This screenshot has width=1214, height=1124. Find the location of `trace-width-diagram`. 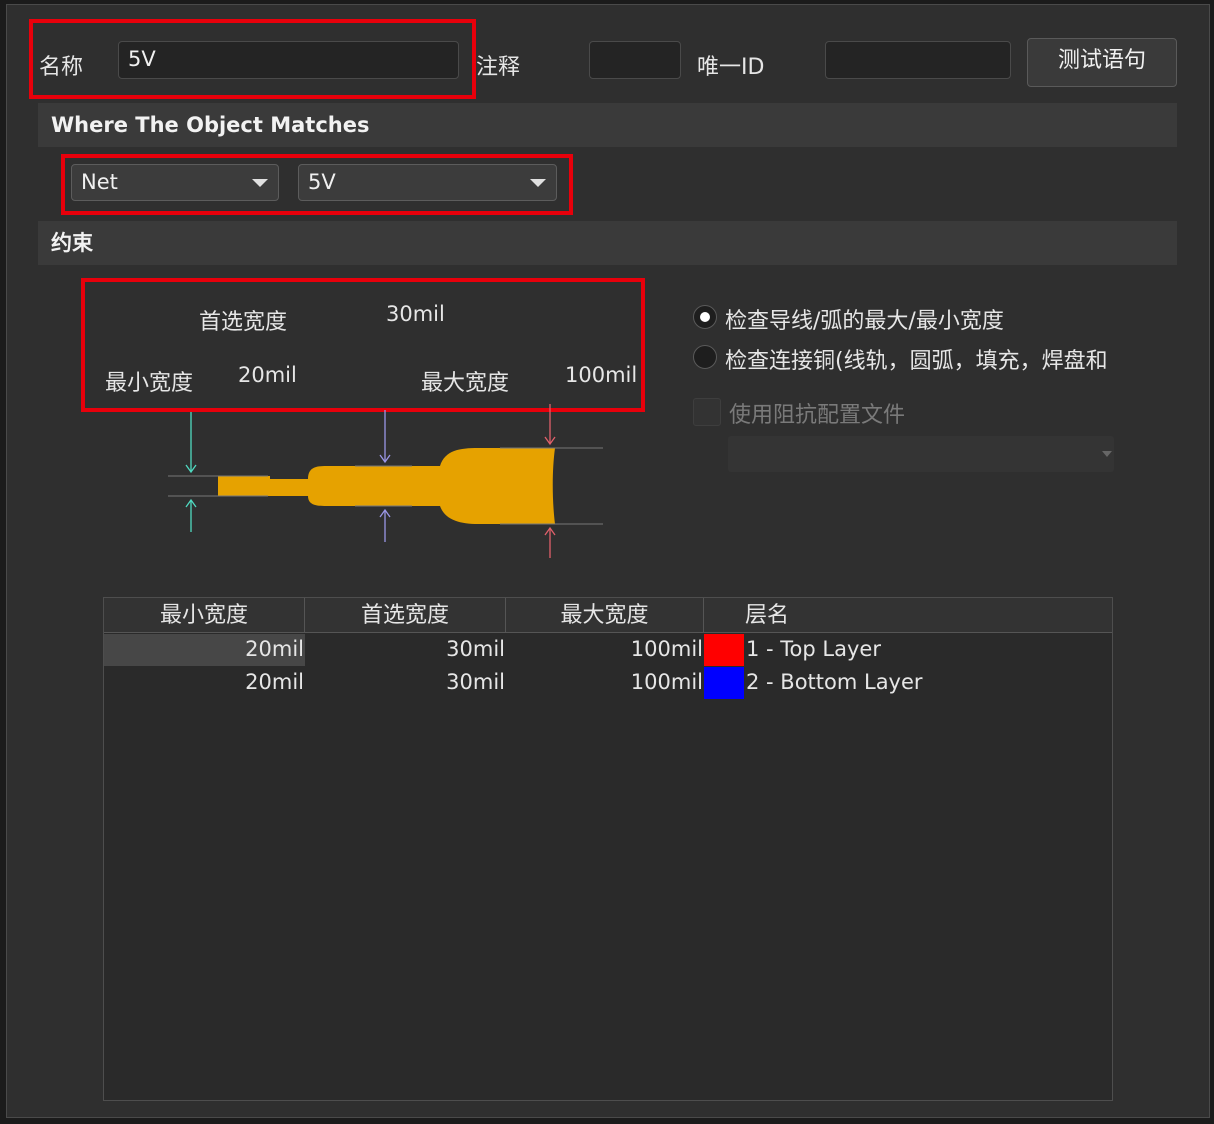

trace-width-diagram is located at coordinates (385, 481).